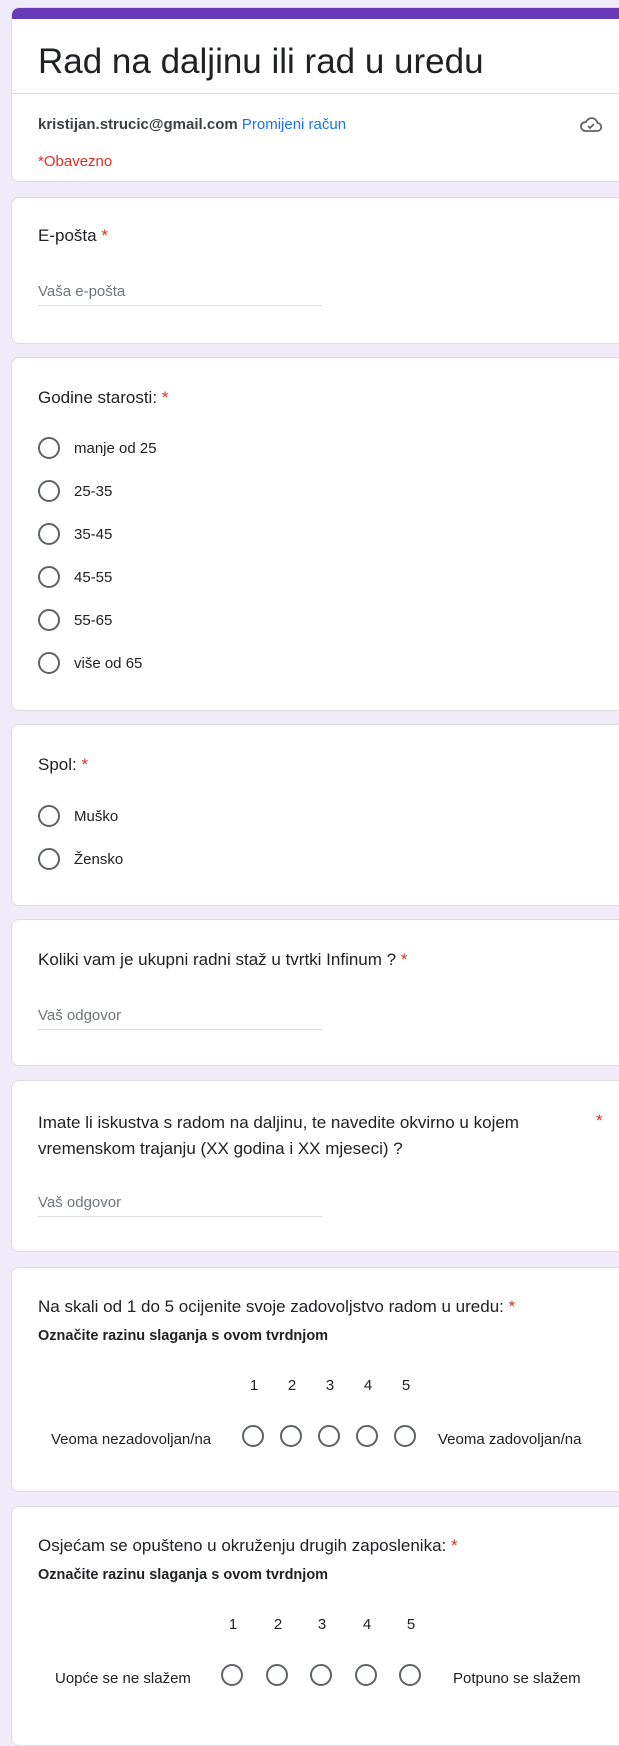 The width and height of the screenshot is (619, 1746). I want to click on scale-low-label: Uopće se ne slažem, so click(123, 1678).